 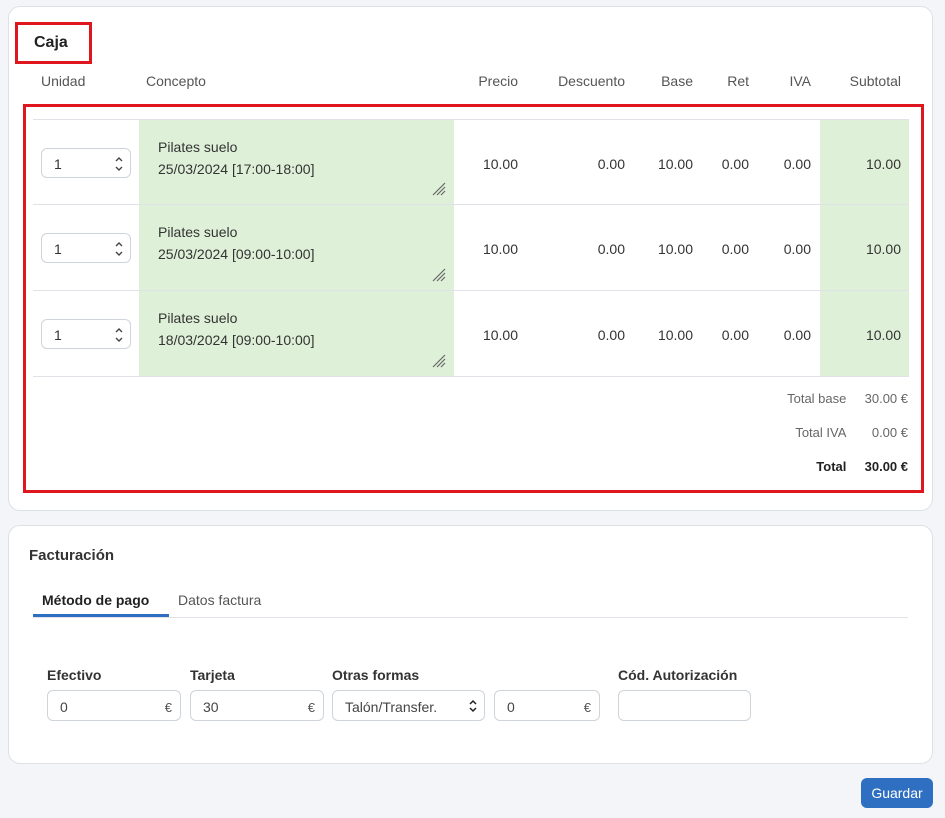 I want to click on total-base-label: Total base, so click(x=817, y=398).